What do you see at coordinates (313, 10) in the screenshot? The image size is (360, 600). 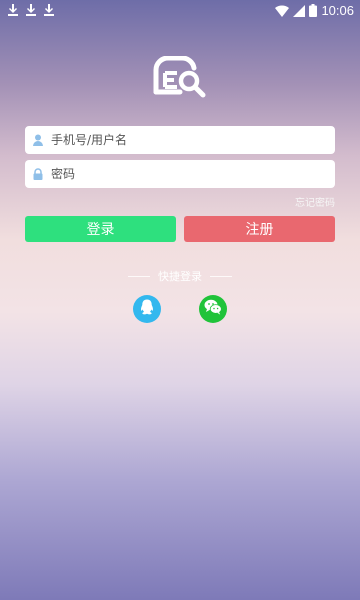 I see `battery-icon` at bounding box center [313, 10].